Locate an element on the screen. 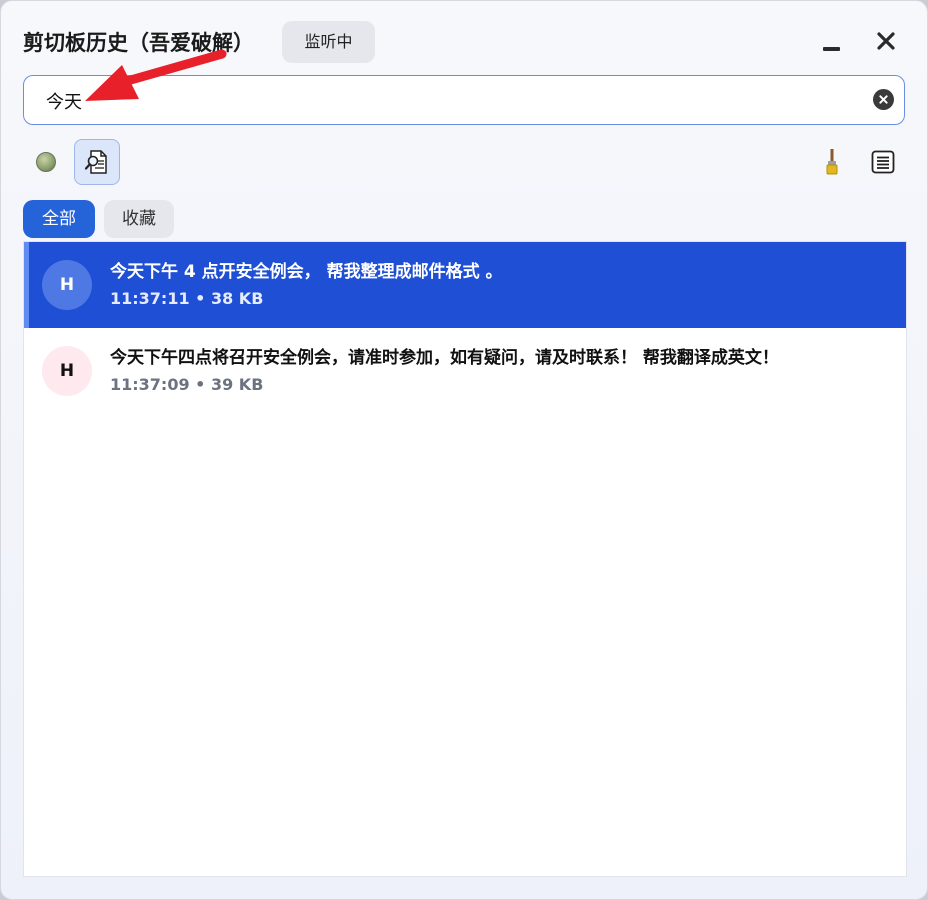  item-meta: 11:37:09 • 39 KB is located at coordinates (187, 384).